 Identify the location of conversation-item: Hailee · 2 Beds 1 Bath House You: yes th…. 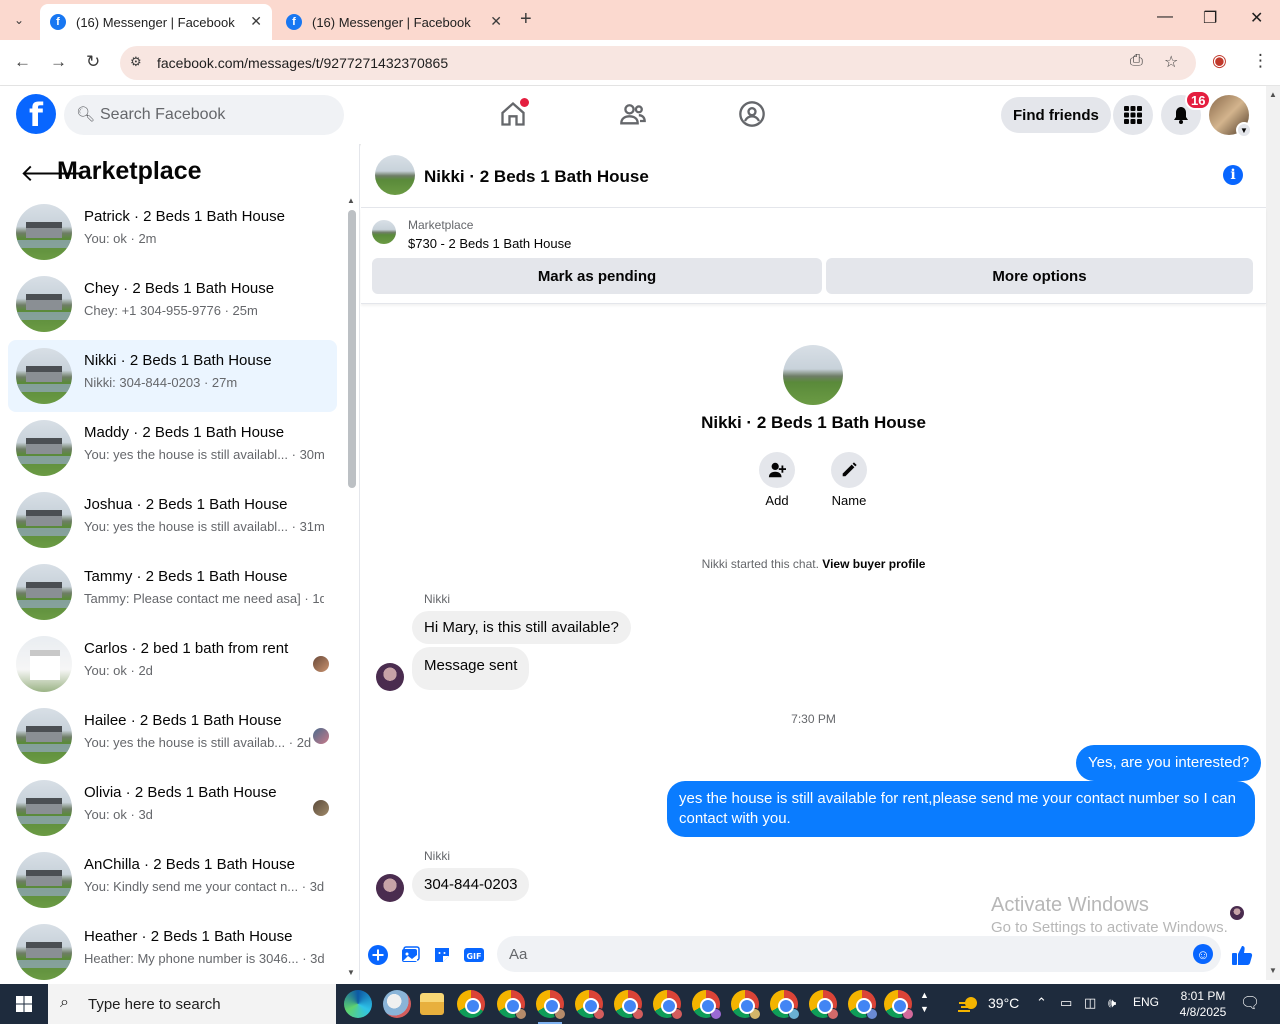
(172, 736).